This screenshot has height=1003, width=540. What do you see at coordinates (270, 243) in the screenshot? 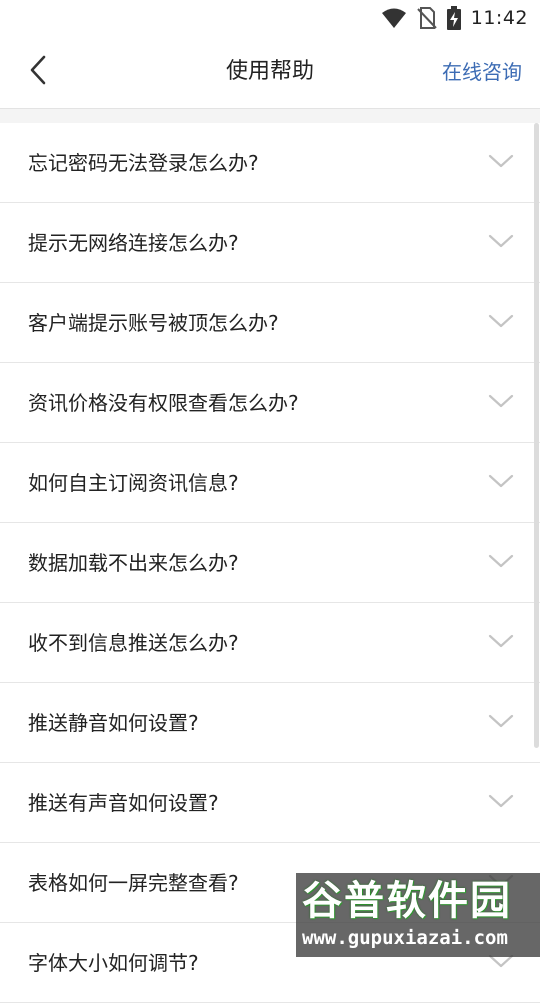
I see `faq-item: 提示无网络连接怎么办?` at bounding box center [270, 243].